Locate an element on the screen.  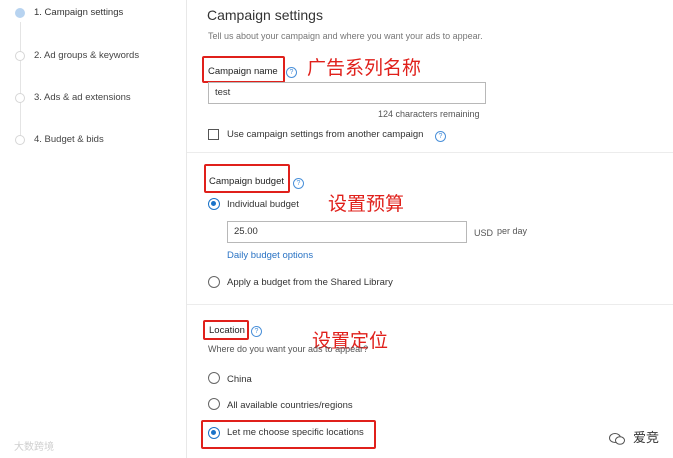
location-specific-radio is located at coordinates (214, 433).